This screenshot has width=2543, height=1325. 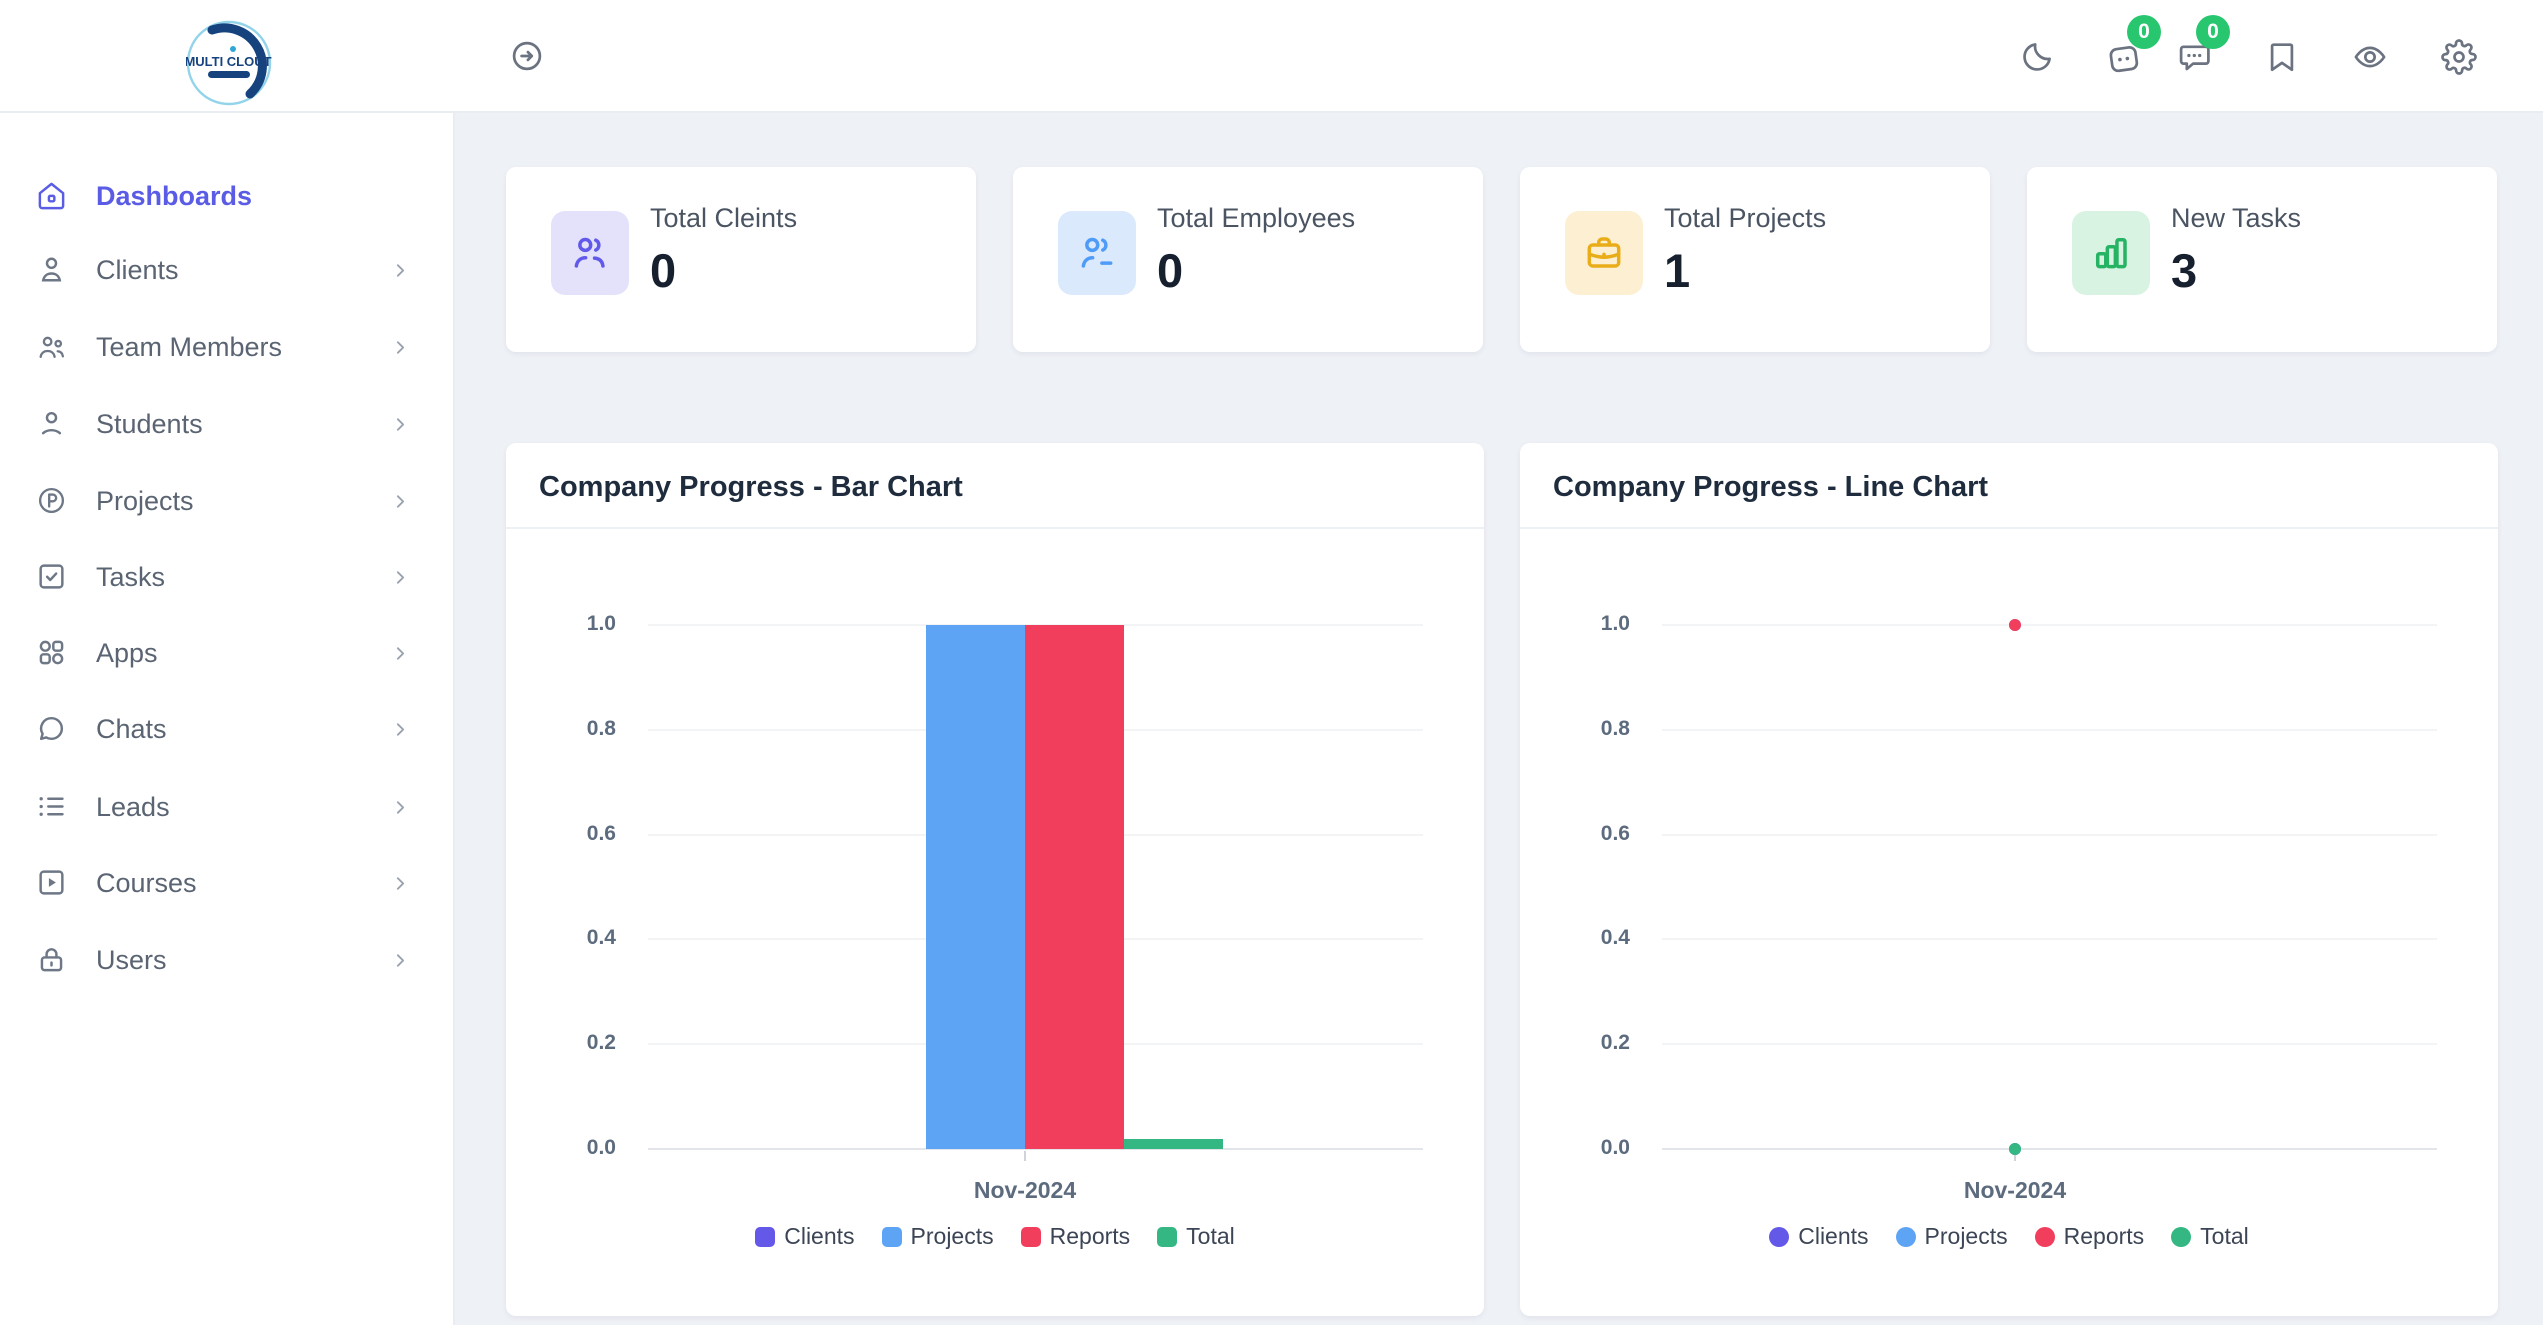 I want to click on sidebar-item-label: Users, so click(x=131, y=960).